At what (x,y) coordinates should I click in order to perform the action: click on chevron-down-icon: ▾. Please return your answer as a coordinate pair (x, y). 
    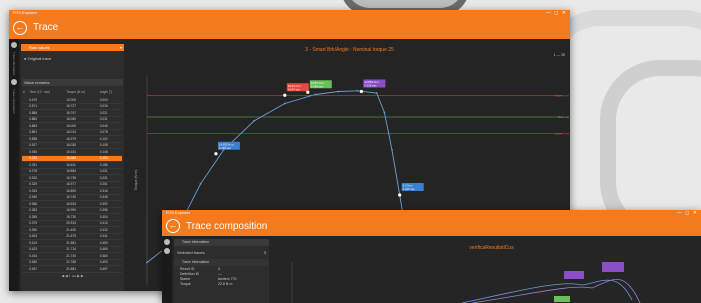
    Looking at the image, I should click on (120, 47).